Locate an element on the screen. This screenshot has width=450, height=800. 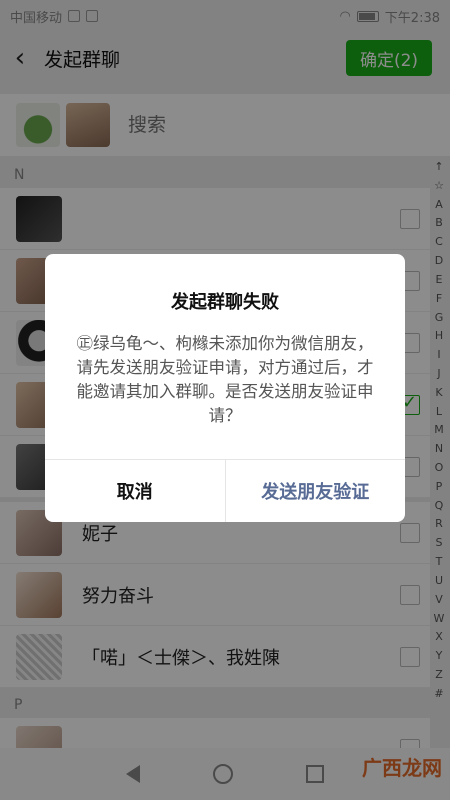
cancel-button: 取消 is located at coordinates (135, 491).